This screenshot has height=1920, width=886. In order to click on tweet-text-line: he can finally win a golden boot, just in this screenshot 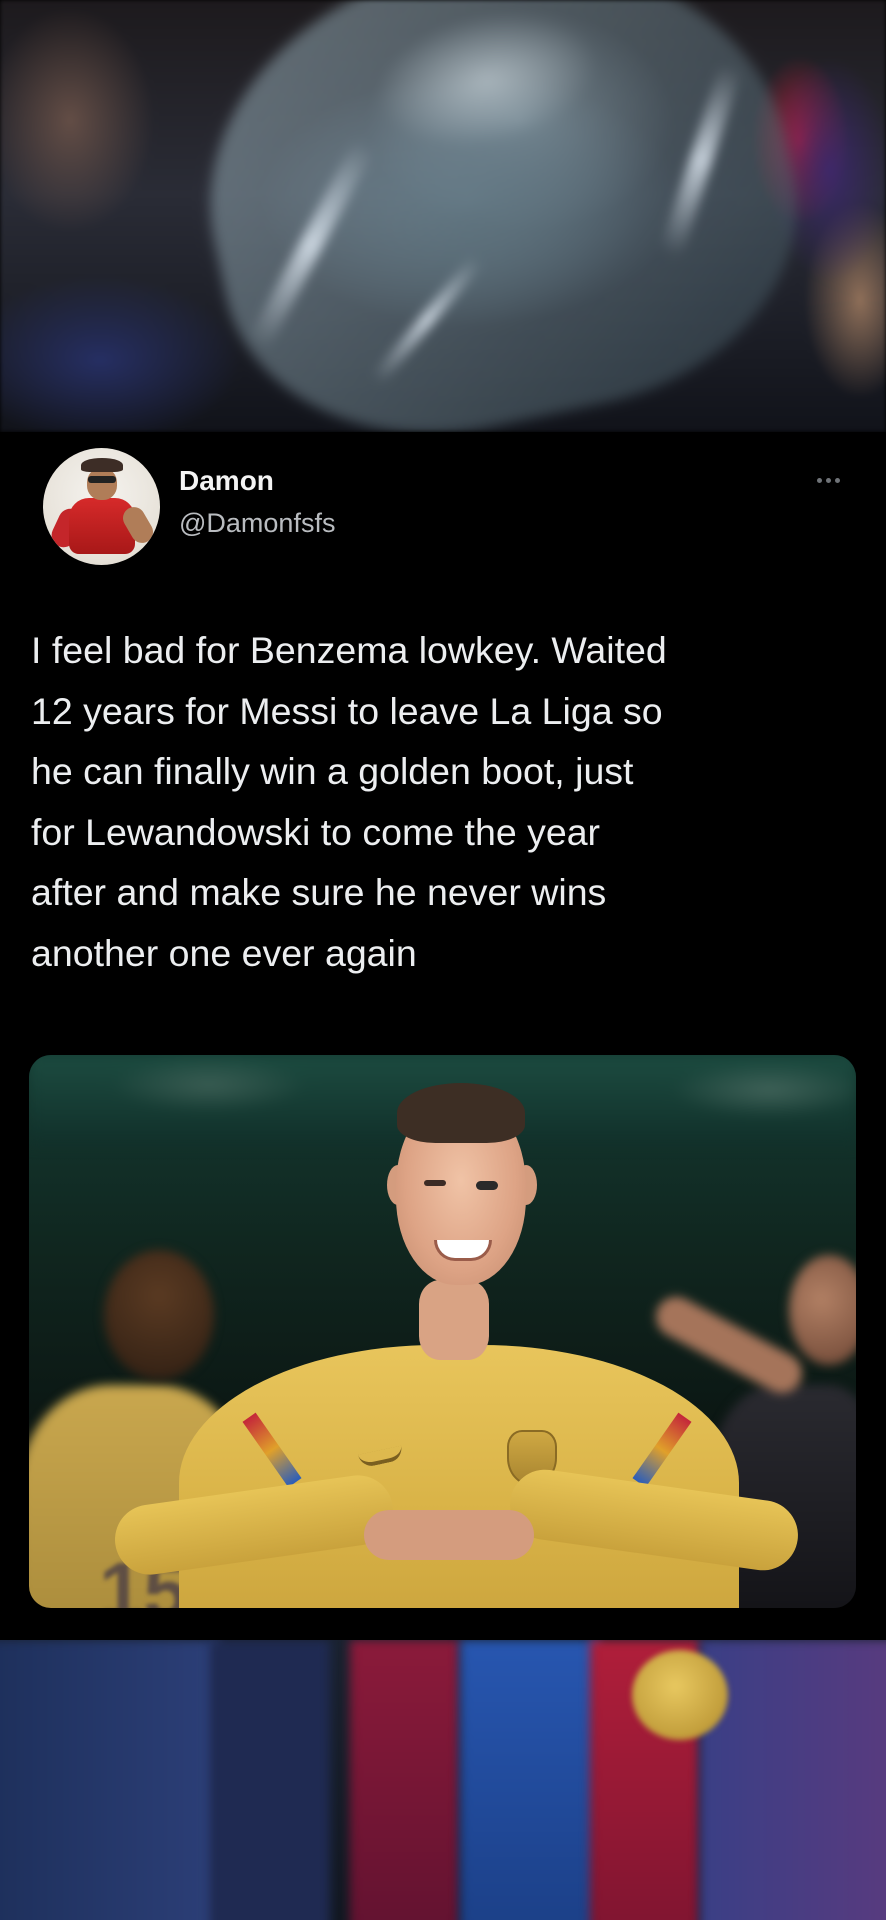, I will do `click(332, 771)`.